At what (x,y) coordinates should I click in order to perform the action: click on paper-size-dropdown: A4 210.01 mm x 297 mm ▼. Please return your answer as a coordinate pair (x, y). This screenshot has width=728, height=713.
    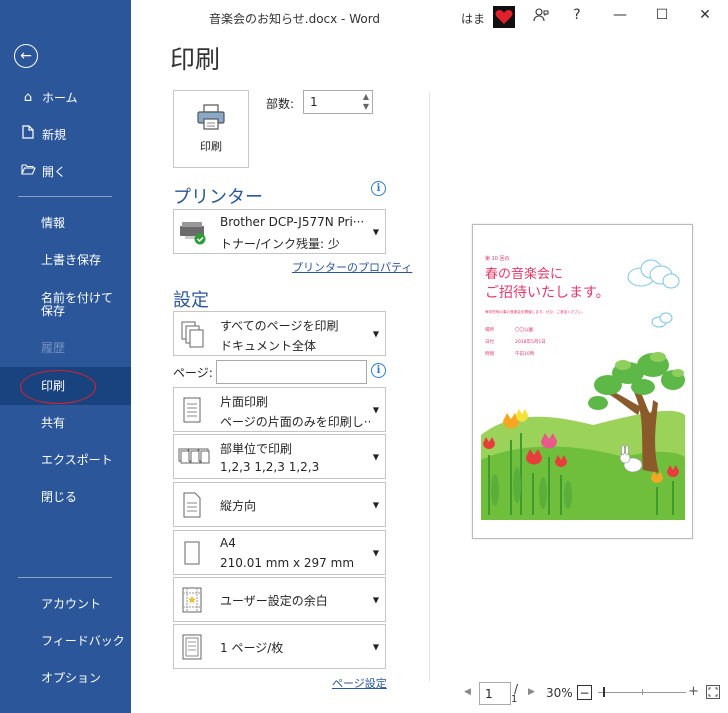
    Looking at the image, I should click on (279, 552).